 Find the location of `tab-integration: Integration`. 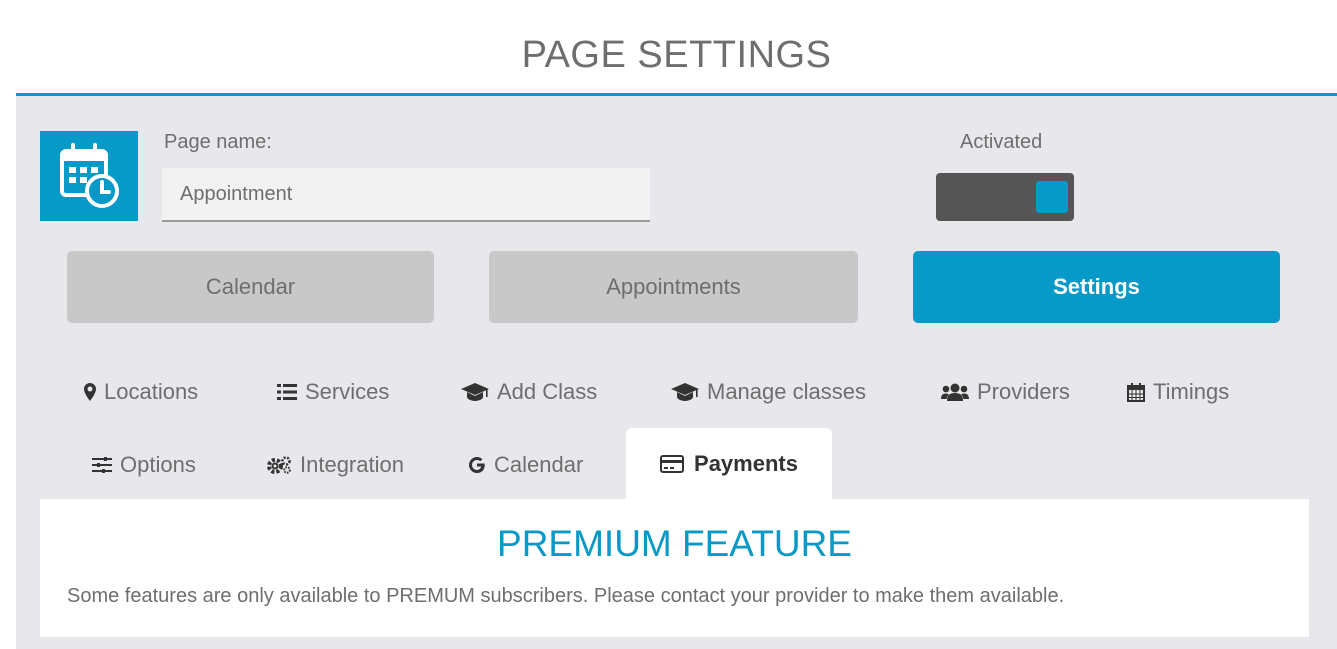

tab-integration: Integration is located at coordinates (335, 465).